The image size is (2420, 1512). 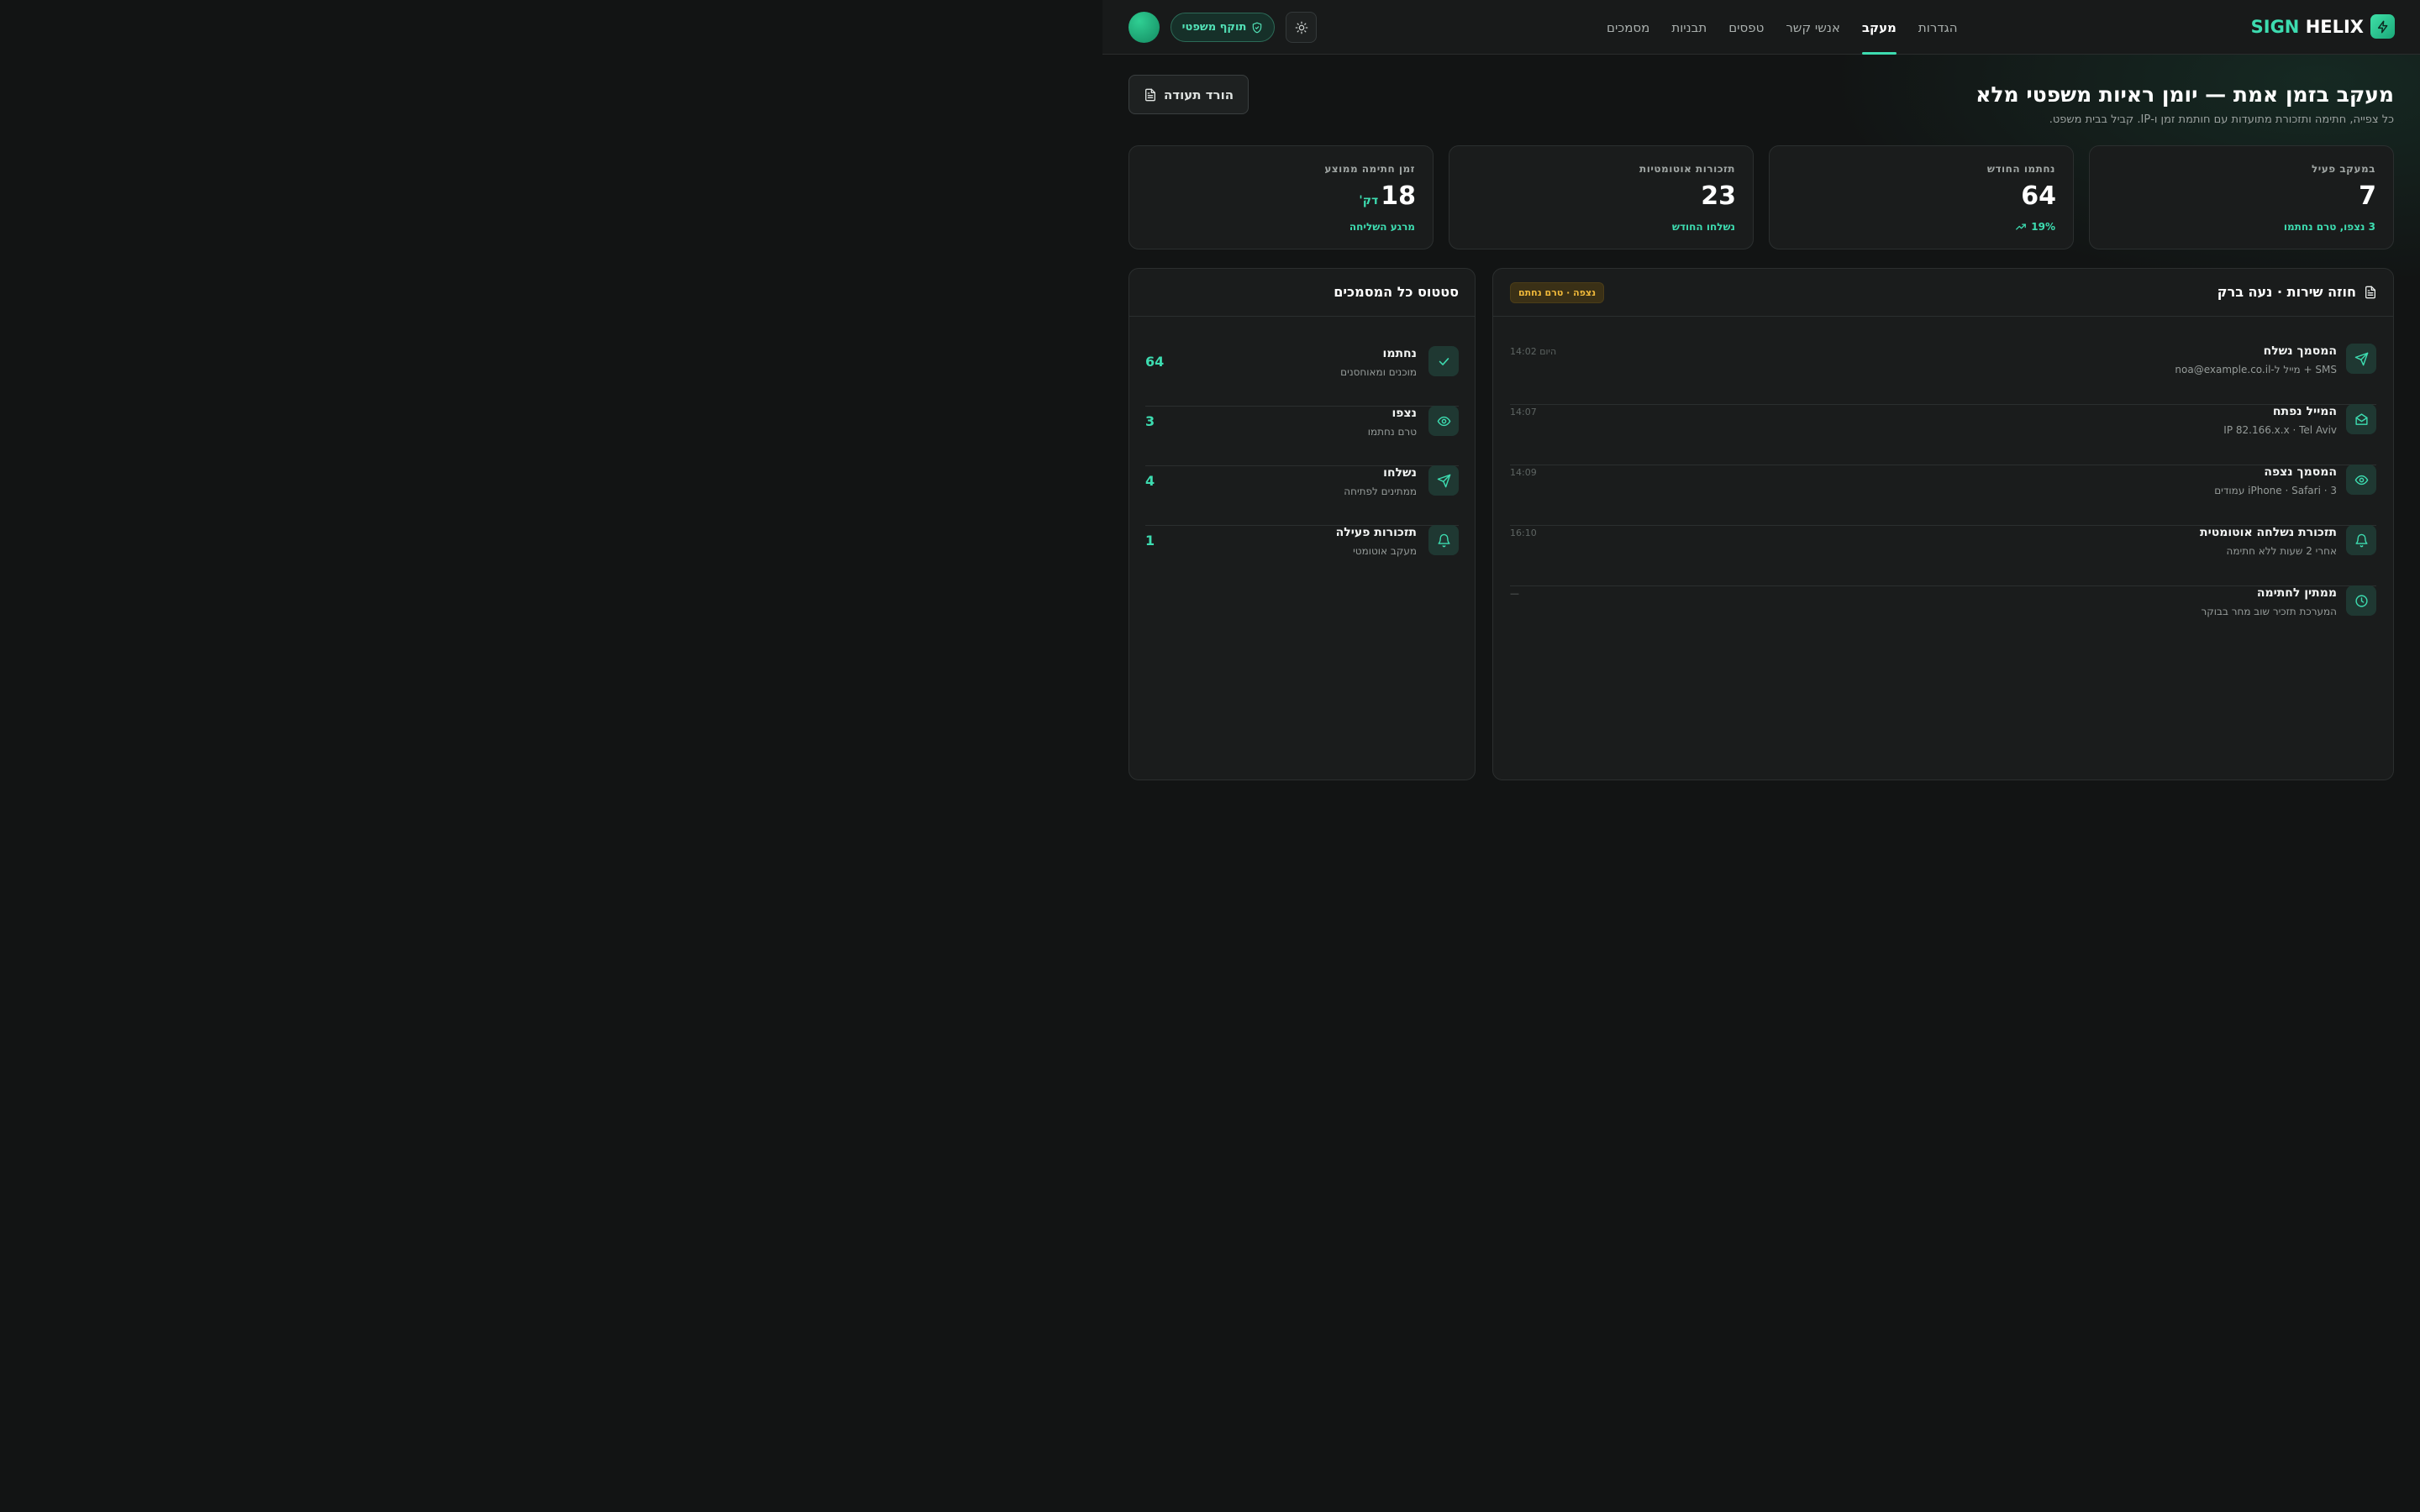 I want to click on stat-label: נחתמו החודש, so click(x=2021, y=169).